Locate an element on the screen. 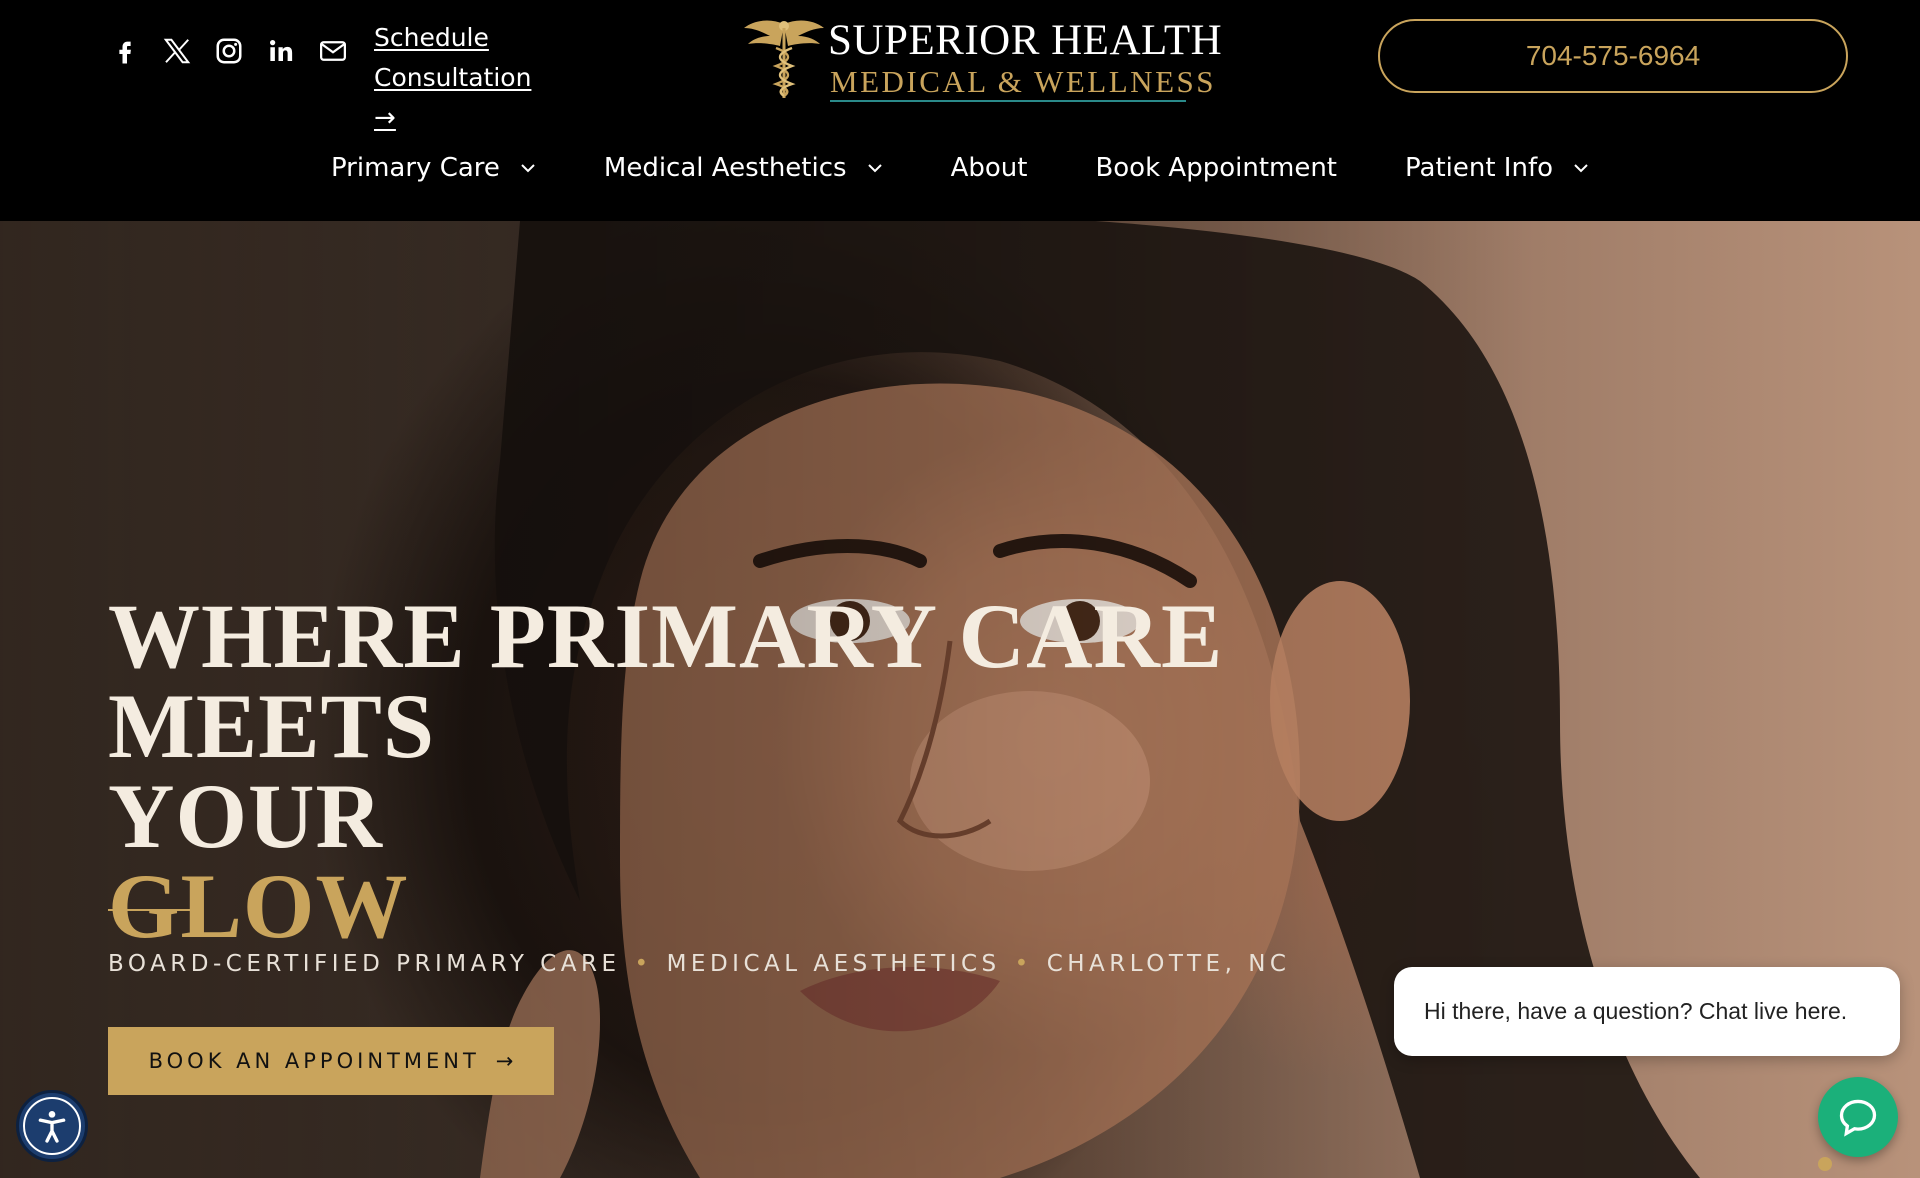 The height and width of the screenshot is (1178, 1920). logo-title: SUPERIOR HEALTH is located at coordinates (1025, 40).